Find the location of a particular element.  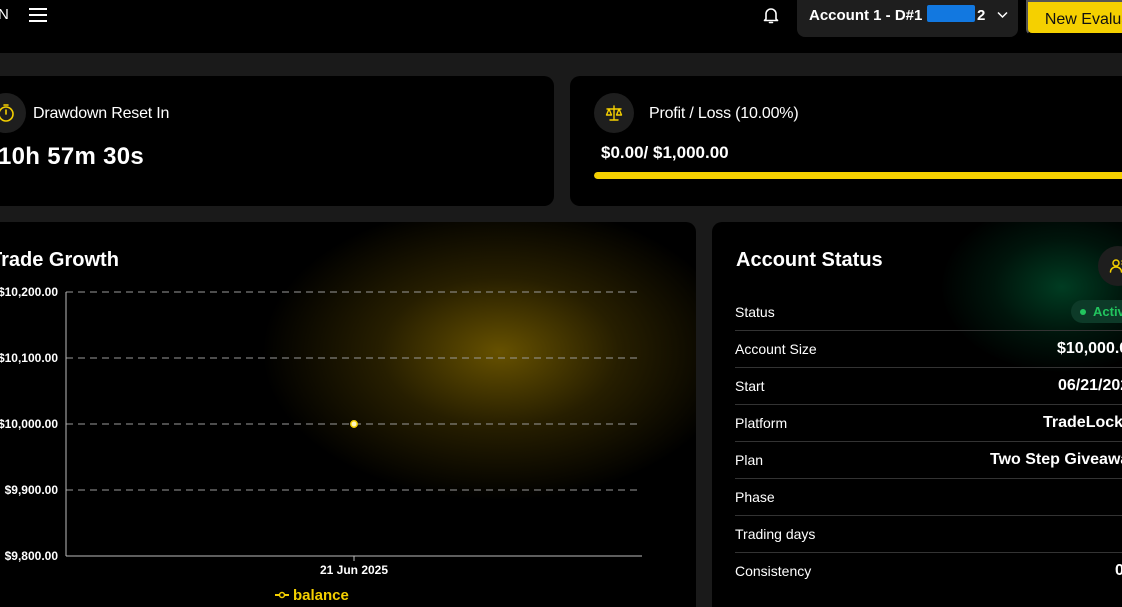

stopwatch-icon is located at coordinates (7, 113).